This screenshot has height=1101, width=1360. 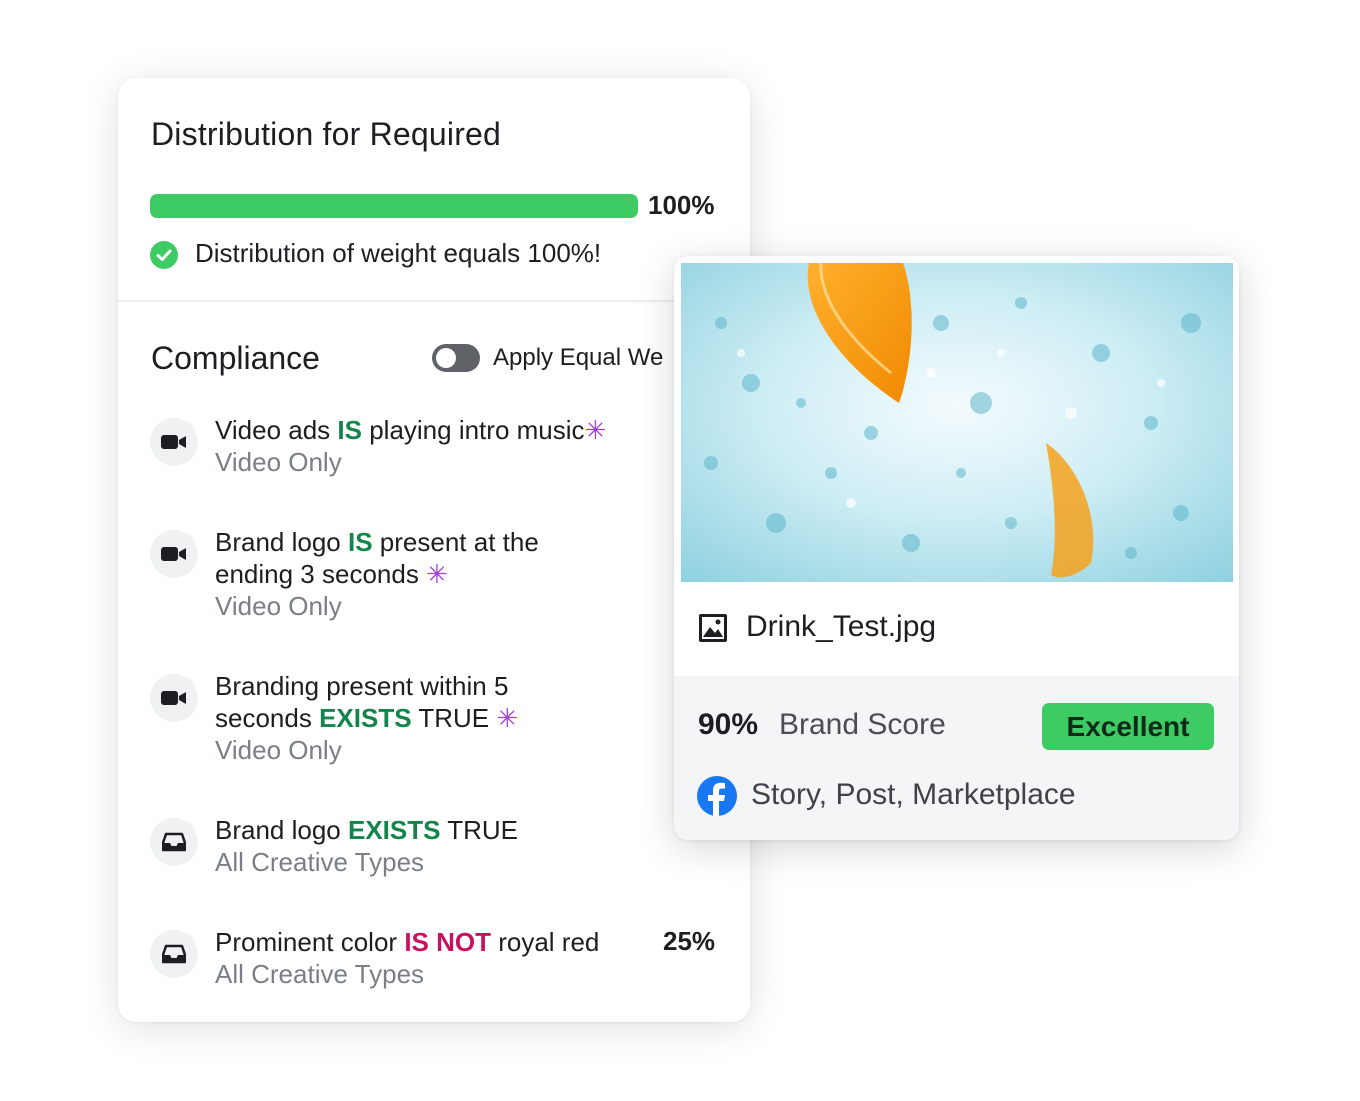 I want to click on rule-line: seconds EXISTS TRUE ✳, so click(x=367, y=718).